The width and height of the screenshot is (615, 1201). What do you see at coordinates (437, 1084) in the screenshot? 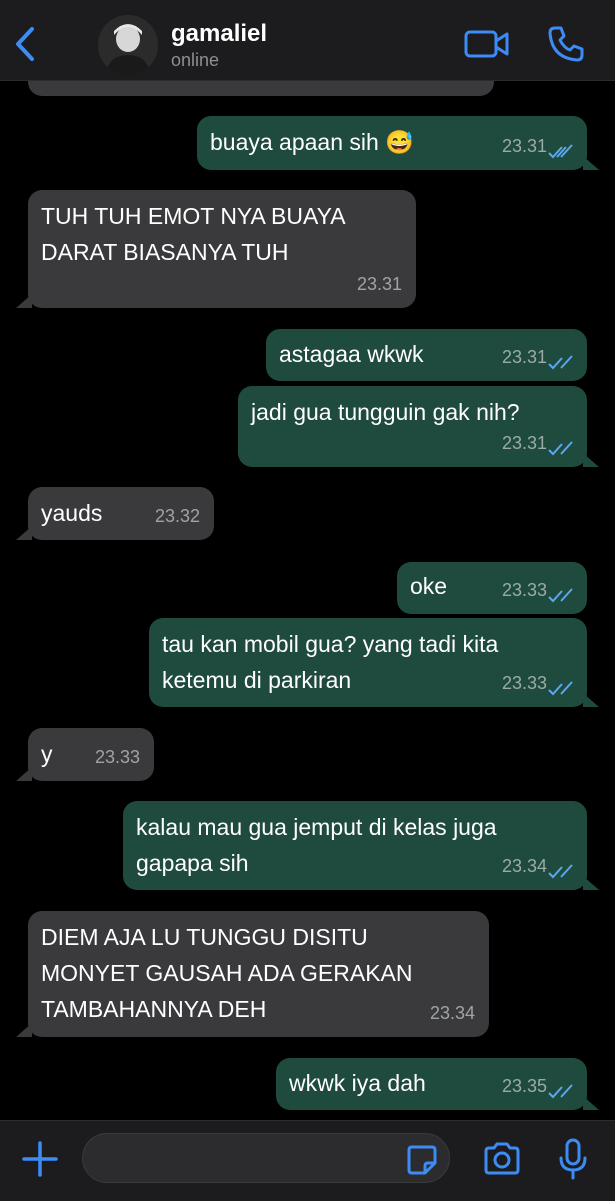
I see `message-bubble-outgoing: wkwk iya dah 23.35` at bounding box center [437, 1084].